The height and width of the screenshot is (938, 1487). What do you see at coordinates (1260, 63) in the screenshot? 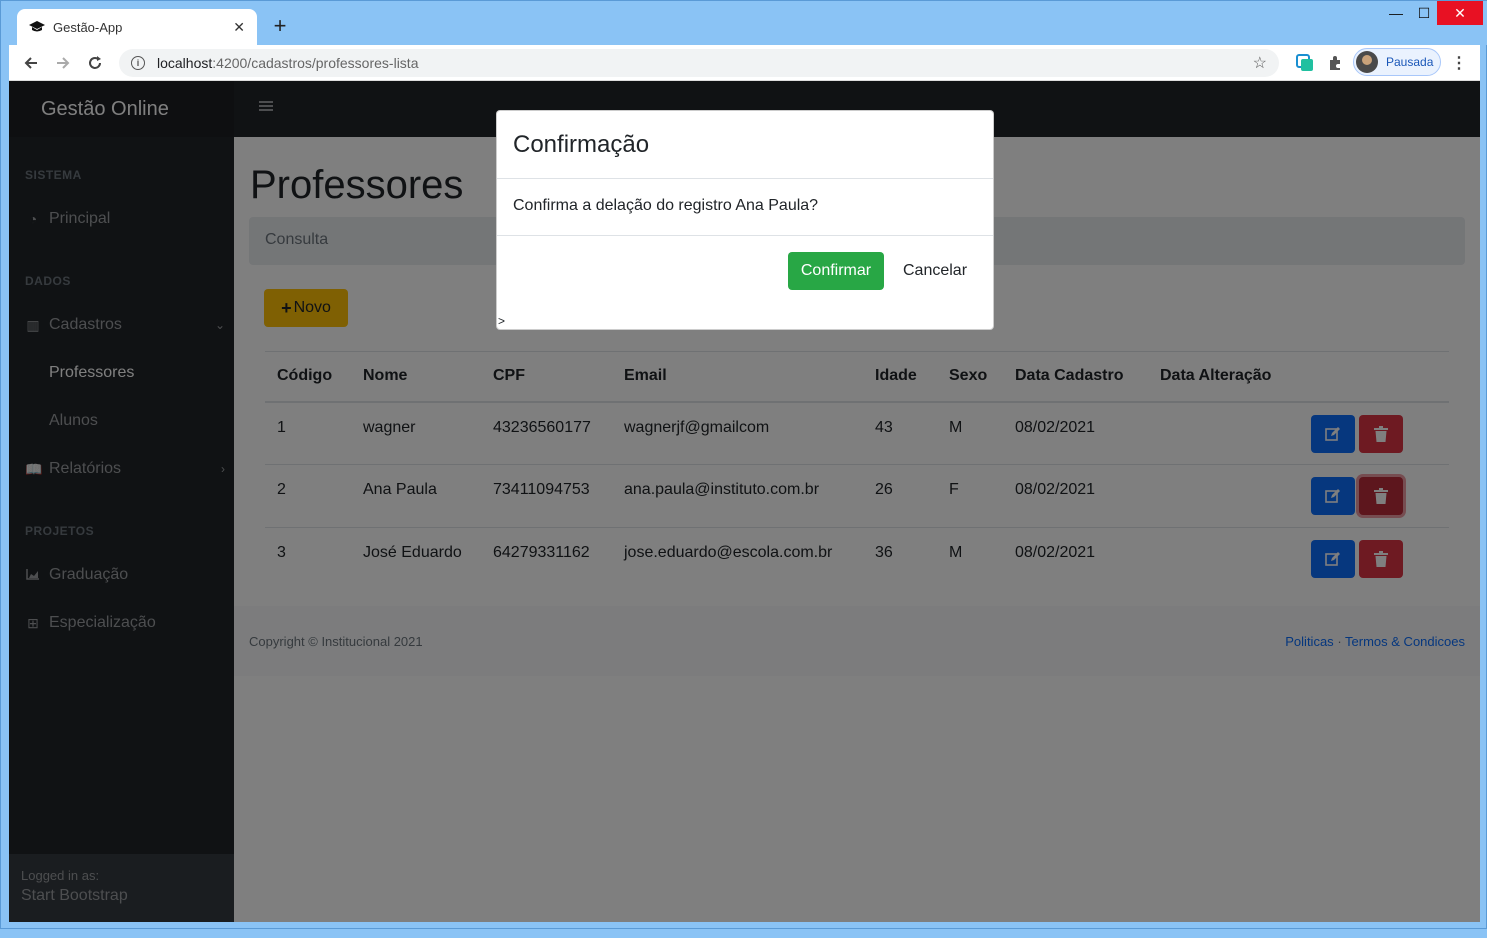
I see `bookmark-star-icon: ☆` at bounding box center [1260, 63].